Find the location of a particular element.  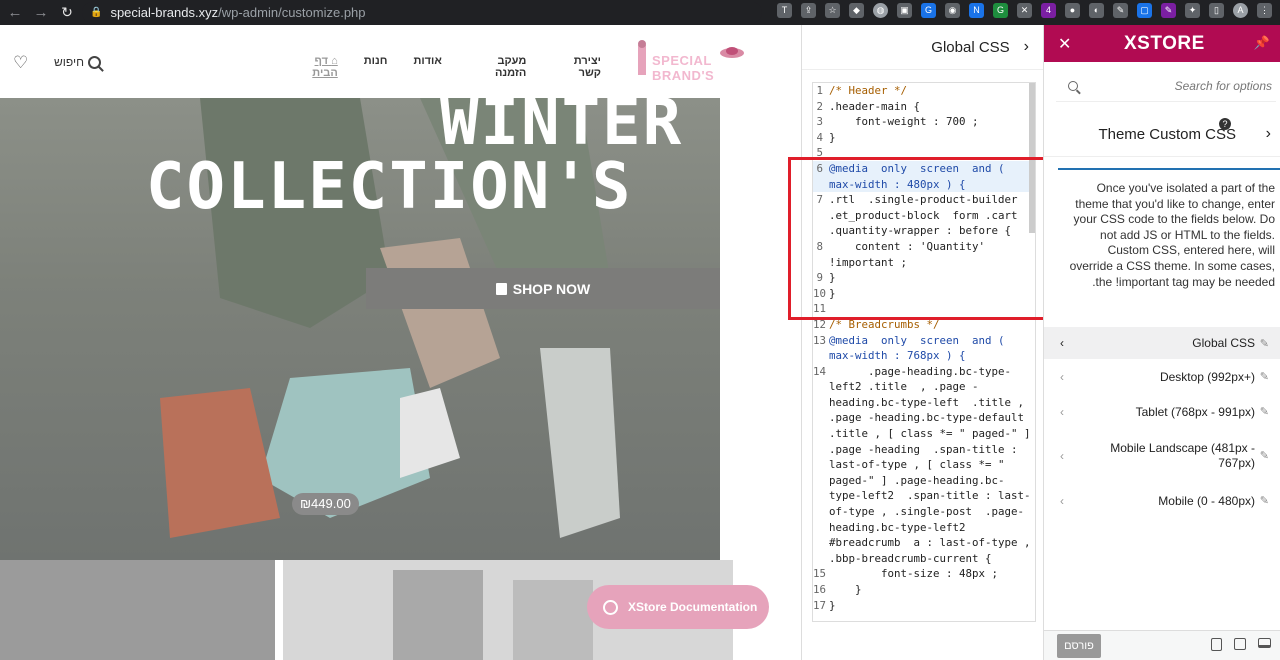

code-line: 16 } is located at coordinates (924, 590).